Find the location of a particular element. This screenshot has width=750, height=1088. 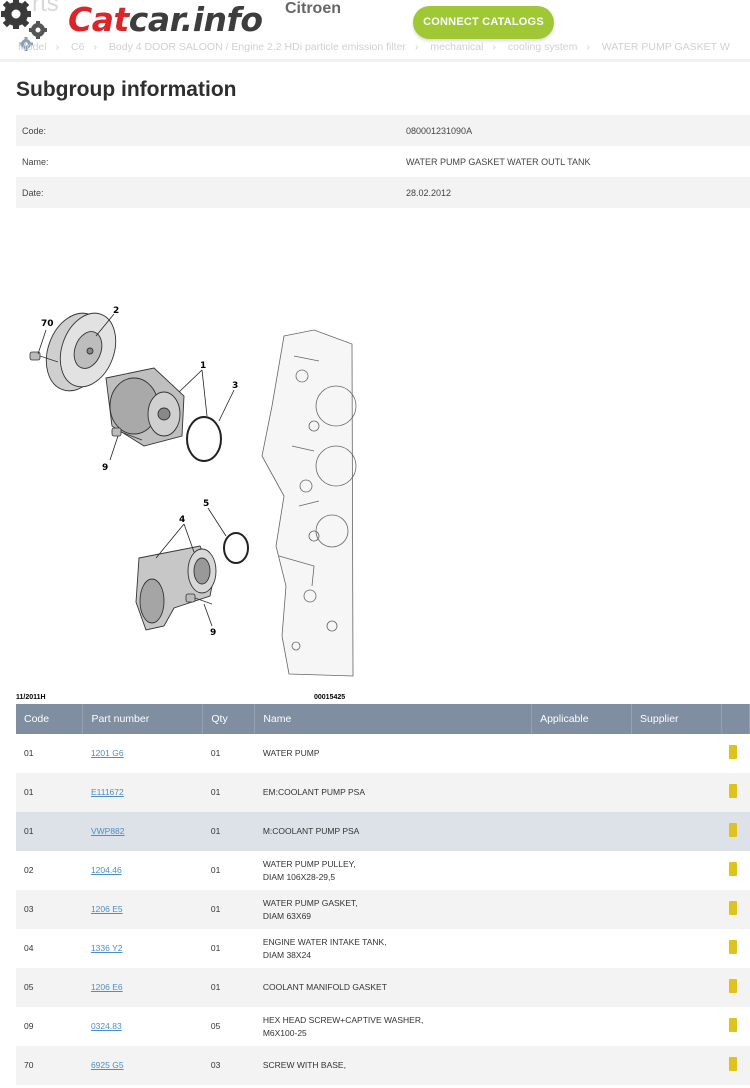

logo-cat-text: Cat is located at coordinates (98, 19).